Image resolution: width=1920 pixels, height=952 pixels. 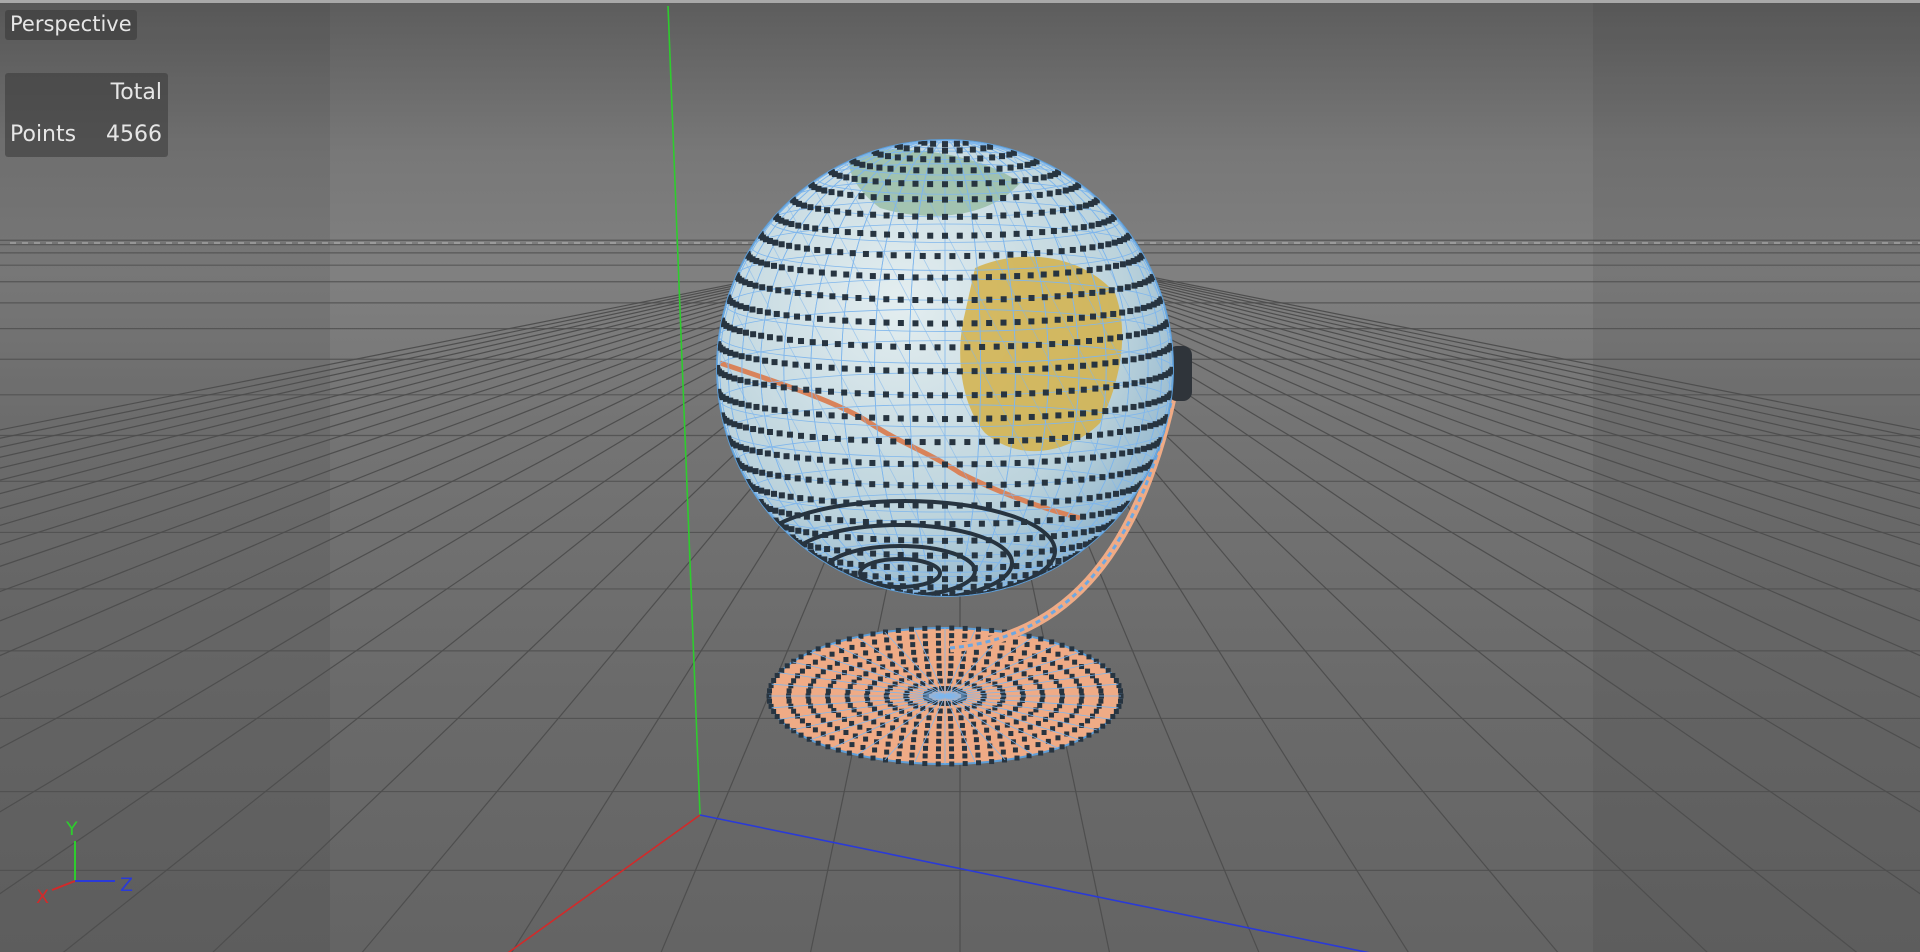 What do you see at coordinates (84, 863) in the screenshot?
I see `axis-gizmo: Y Z X` at bounding box center [84, 863].